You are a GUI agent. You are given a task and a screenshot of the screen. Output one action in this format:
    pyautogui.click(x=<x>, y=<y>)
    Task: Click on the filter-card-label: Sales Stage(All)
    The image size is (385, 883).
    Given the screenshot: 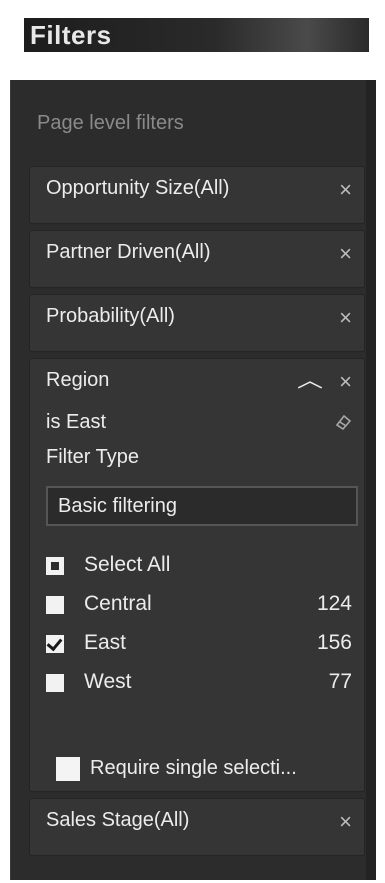 What is the action you would take?
    pyautogui.click(x=118, y=820)
    